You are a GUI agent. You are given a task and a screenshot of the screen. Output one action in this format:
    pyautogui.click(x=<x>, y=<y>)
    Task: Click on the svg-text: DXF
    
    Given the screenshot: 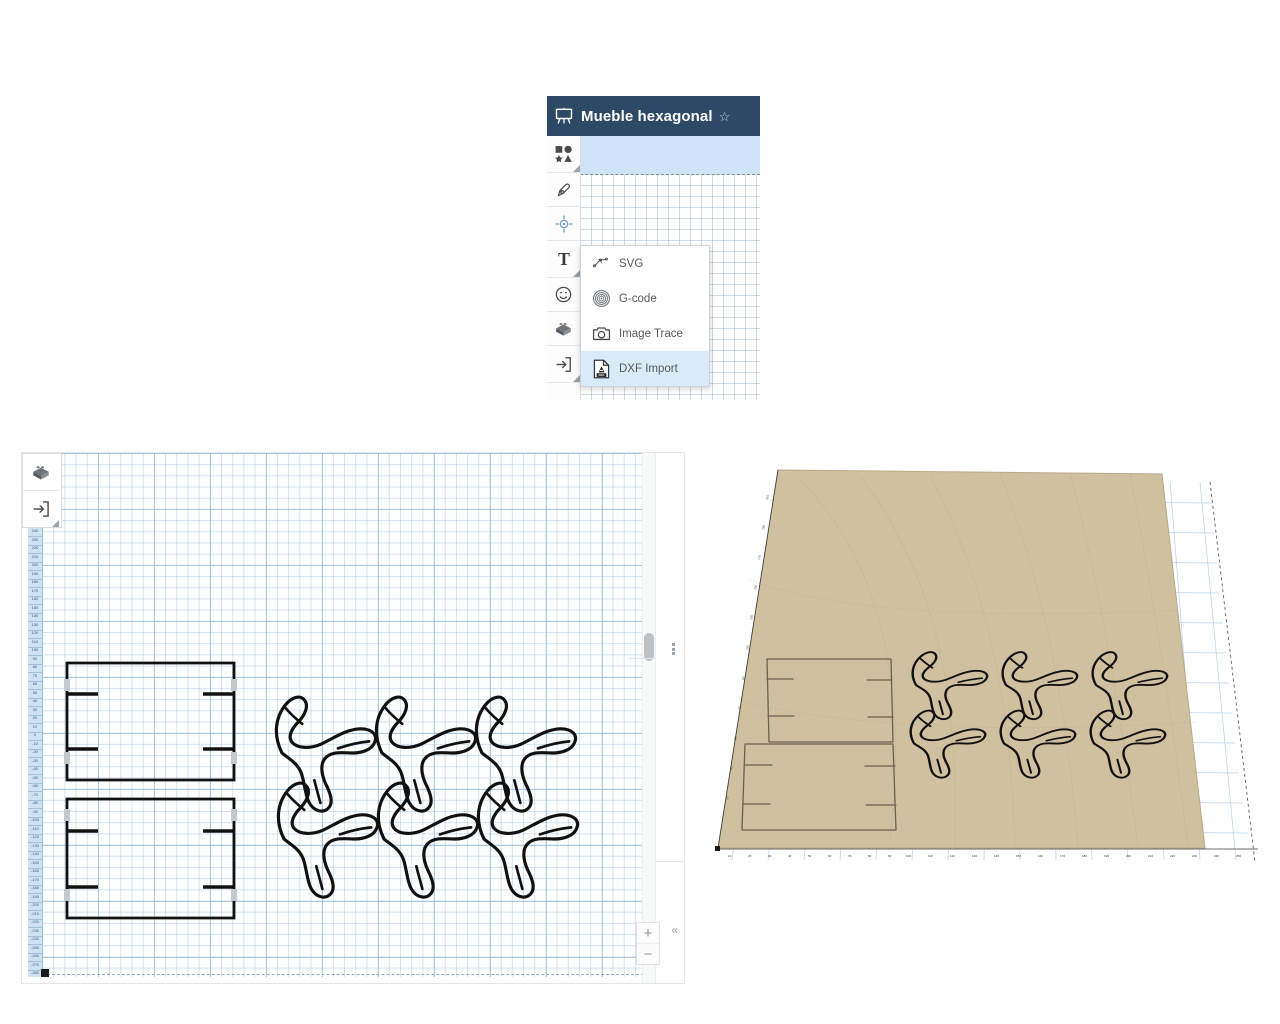 What is the action you would take?
    pyautogui.click(x=601, y=375)
    